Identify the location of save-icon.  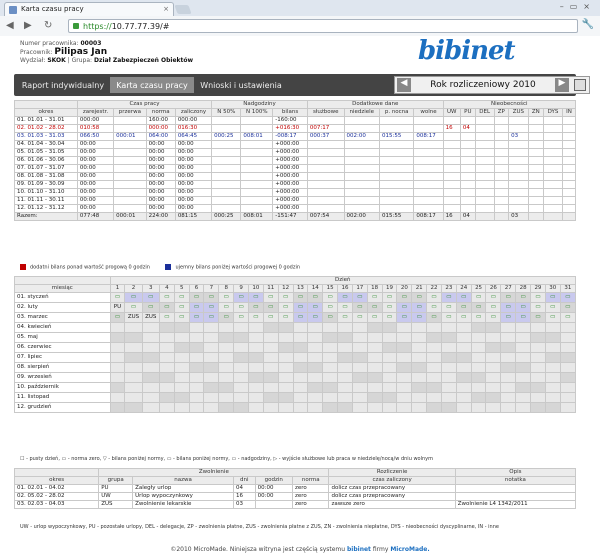
(580, 85).